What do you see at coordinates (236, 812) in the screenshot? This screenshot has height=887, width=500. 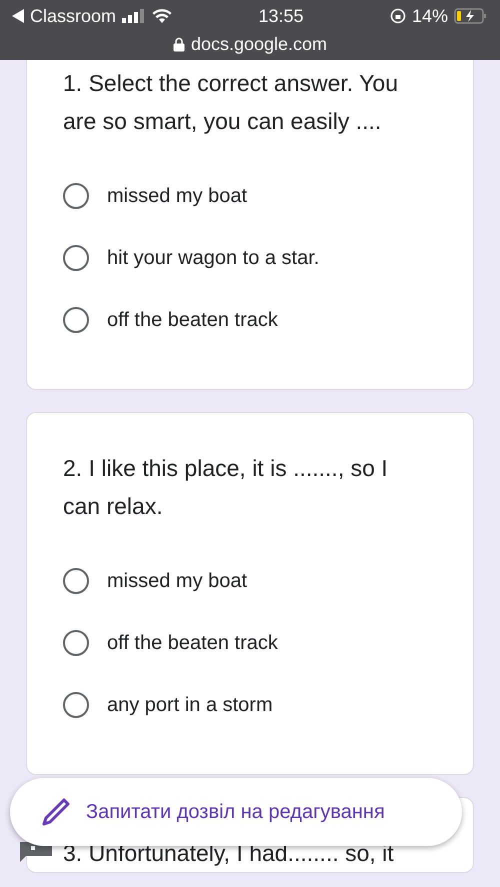 I see `request-edit-button: Запитати дозвіл на редагування` at bounding box center [236, 812].